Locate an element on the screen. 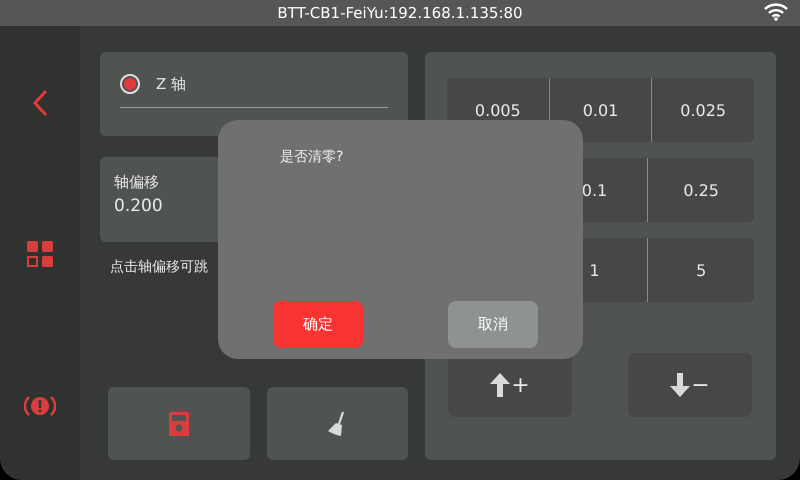 The height and width of the screenshot is (480, 800). move-down-button: − is located at coordinates (690, 385).